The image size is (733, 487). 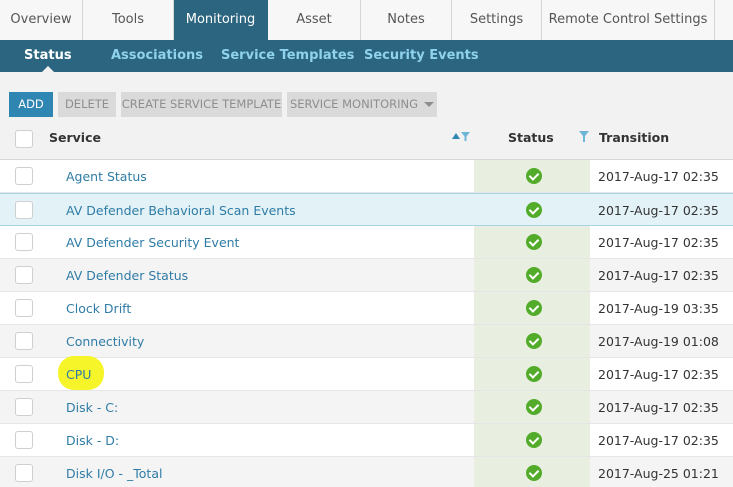 I want to click on subtab-status: Status, so click(x=48, y=56).